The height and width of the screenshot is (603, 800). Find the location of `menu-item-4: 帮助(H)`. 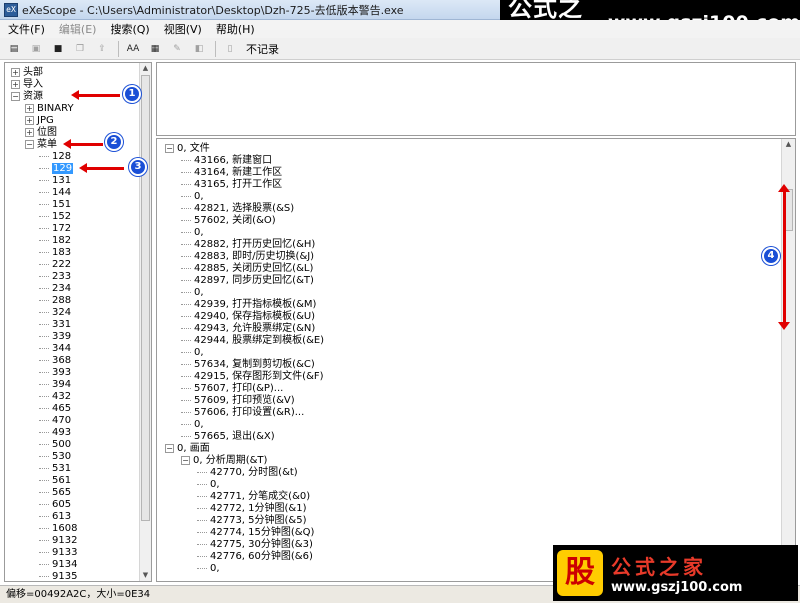

menu-item-4: 帮助(H) is located at coordinates (235, 29).